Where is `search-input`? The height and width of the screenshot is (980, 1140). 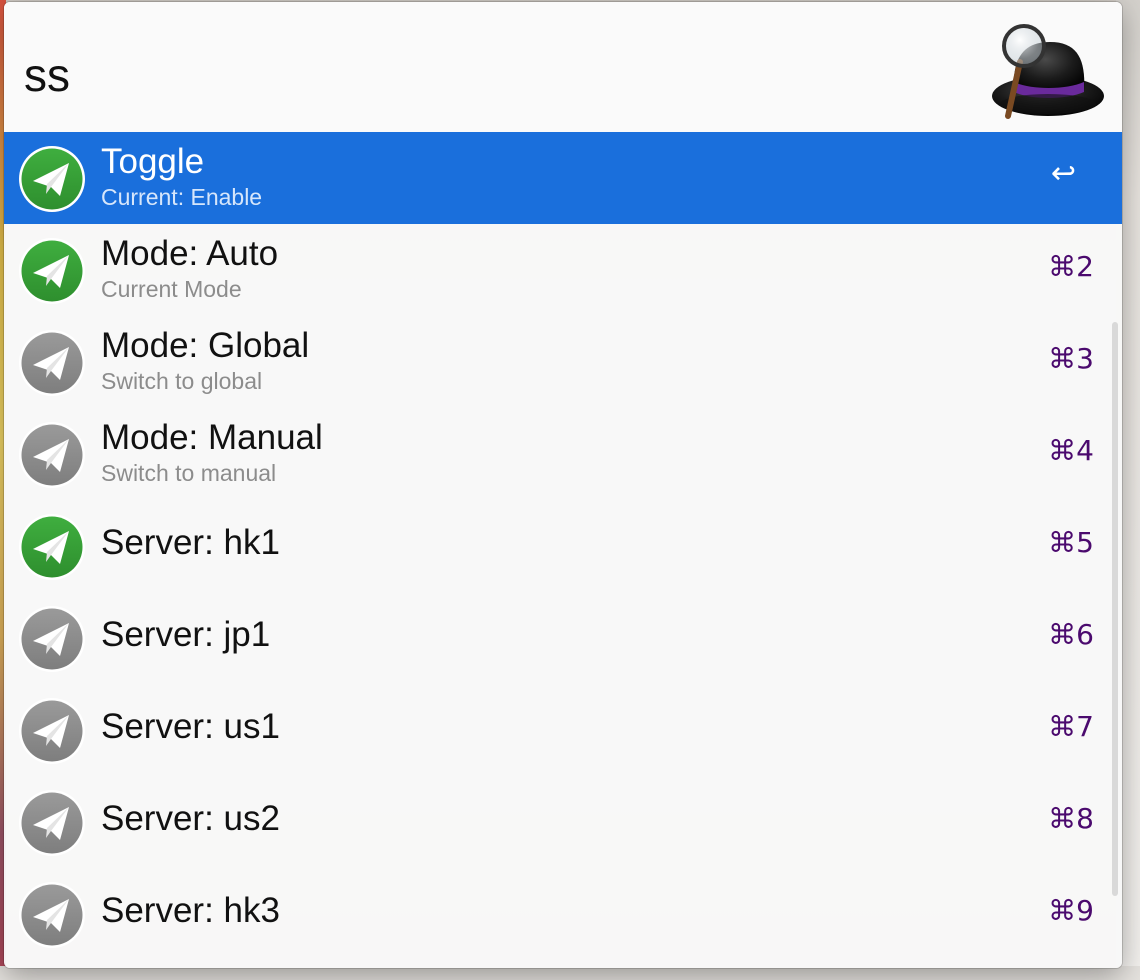 search-input is located at coordinates (474, 75).